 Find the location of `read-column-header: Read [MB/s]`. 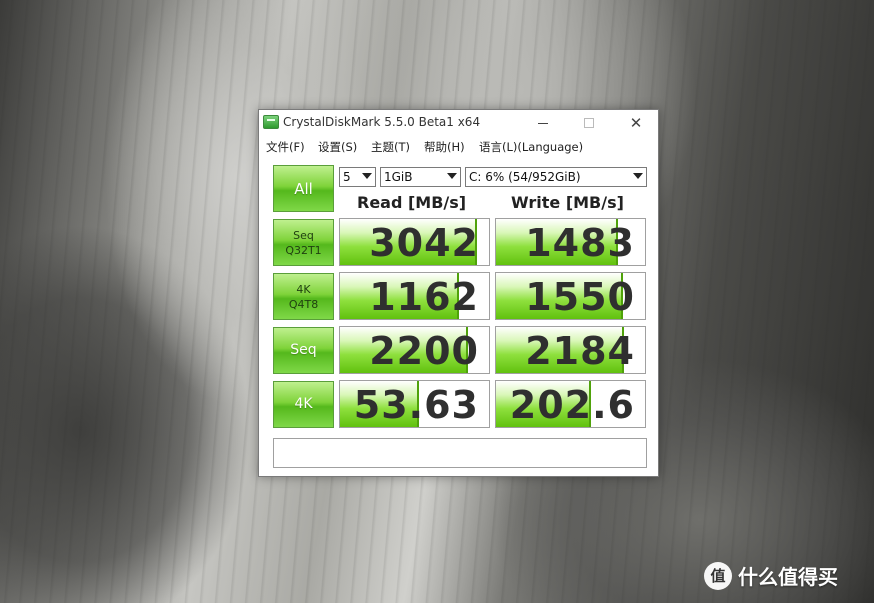

read-column-header: Read [MB/s] is located at coordinates (412, 202).